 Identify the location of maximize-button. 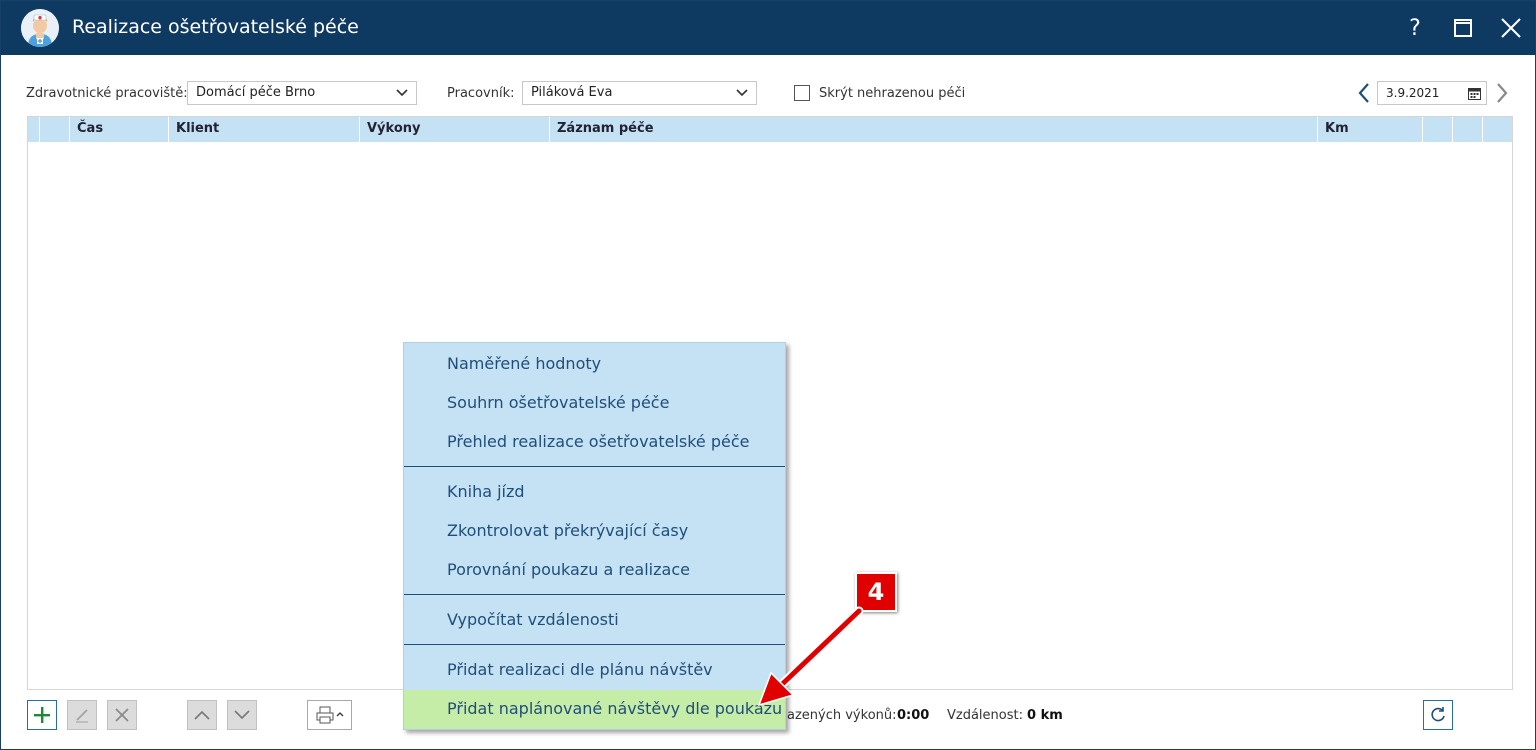
(1463, 28).